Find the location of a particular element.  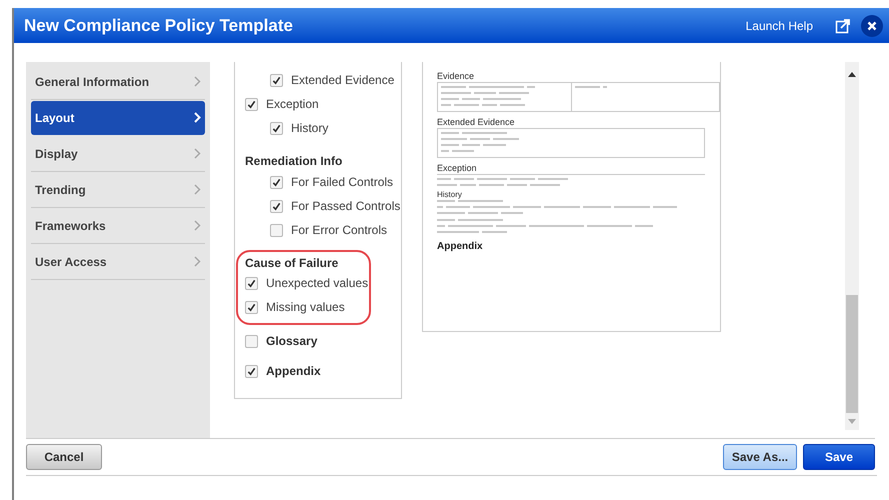

option-label: Unexpected values is located at coordinates (317, 283).